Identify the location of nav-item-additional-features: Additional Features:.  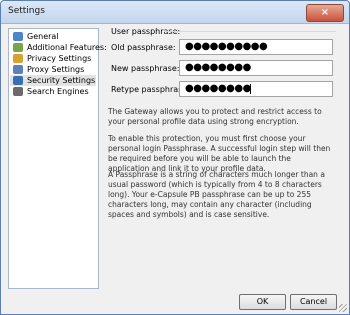
(58, 47).